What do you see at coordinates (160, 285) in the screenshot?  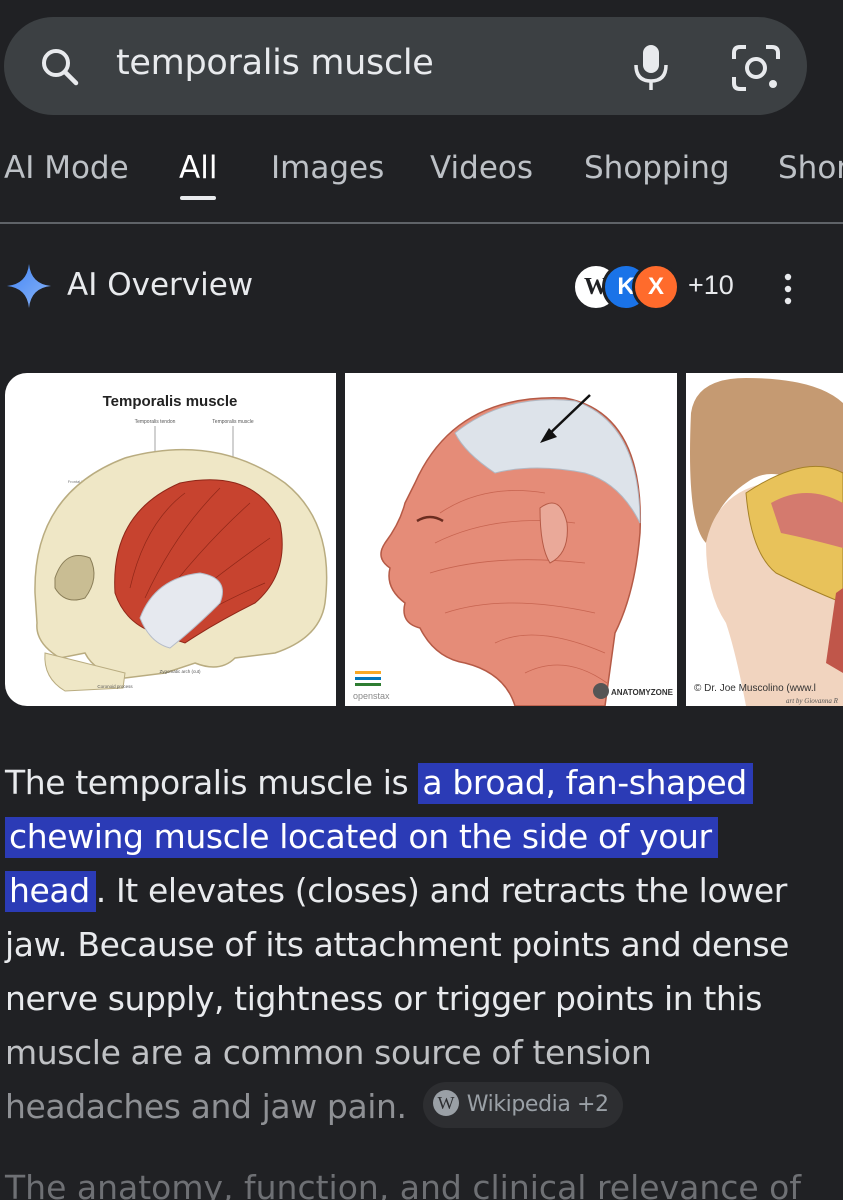 I see `ai-overview-title: AI Overview` at bounding box center [160, 285].